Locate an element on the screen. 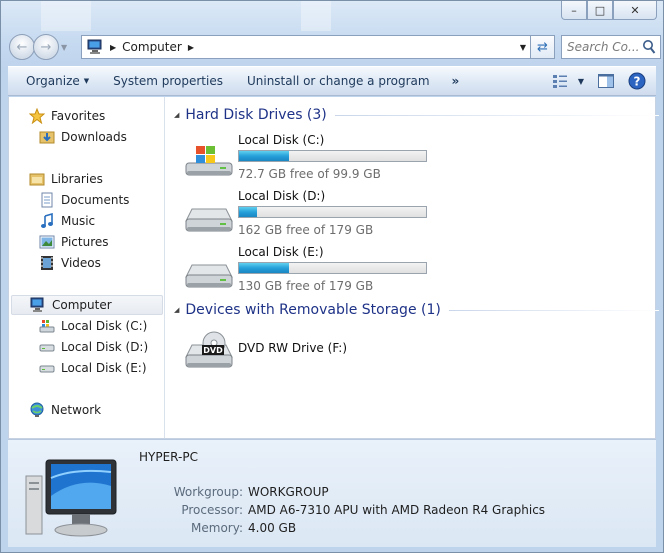 This screenshot has width=664, height=553. sidebar-item-local-disk-e: Local Disk (E:) is located at coordinates (93, 368).